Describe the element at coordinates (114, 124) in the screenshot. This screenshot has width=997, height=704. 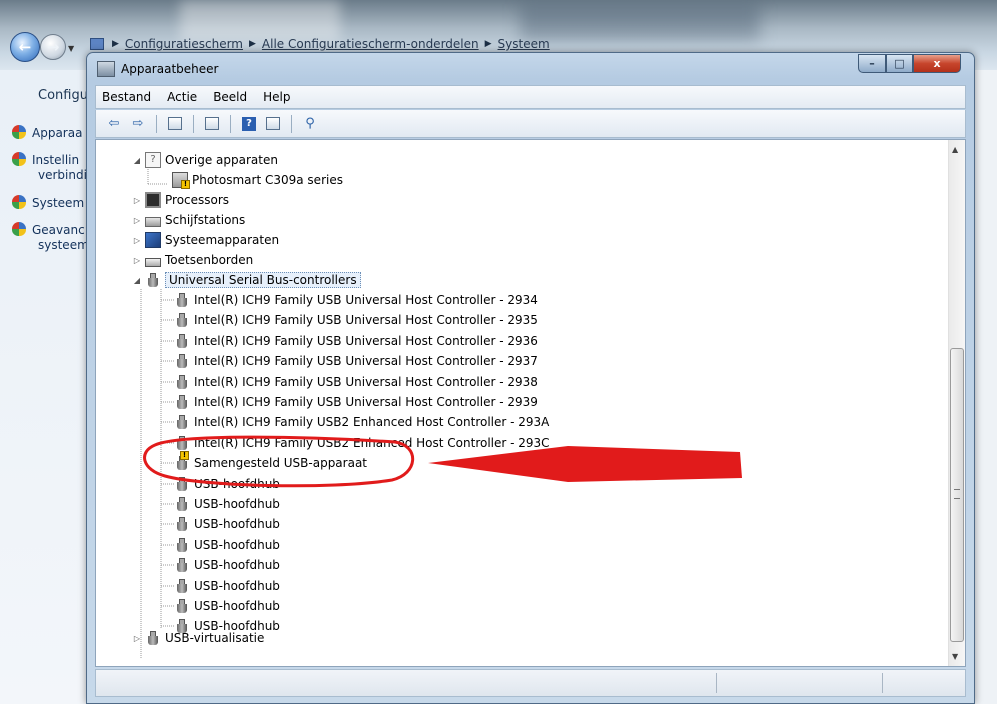
I see `back-arrow-icon: ⇦` at that location.